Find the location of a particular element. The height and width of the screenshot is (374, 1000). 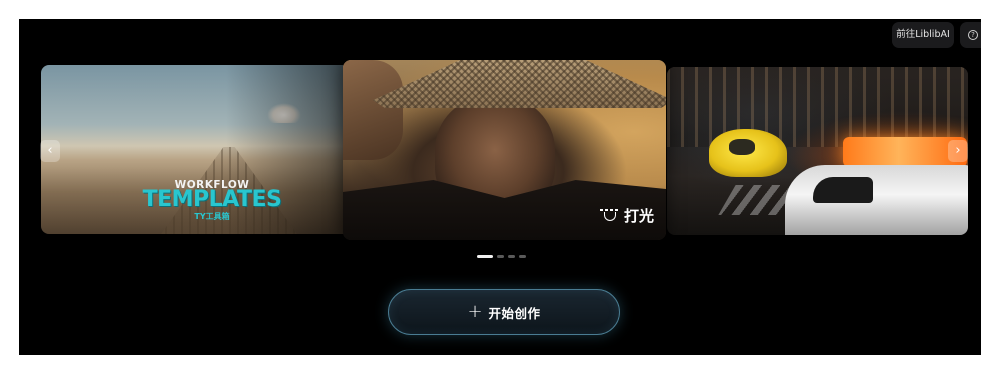

carousel-prev-button: ‹ is located at coordinates (50, 151).